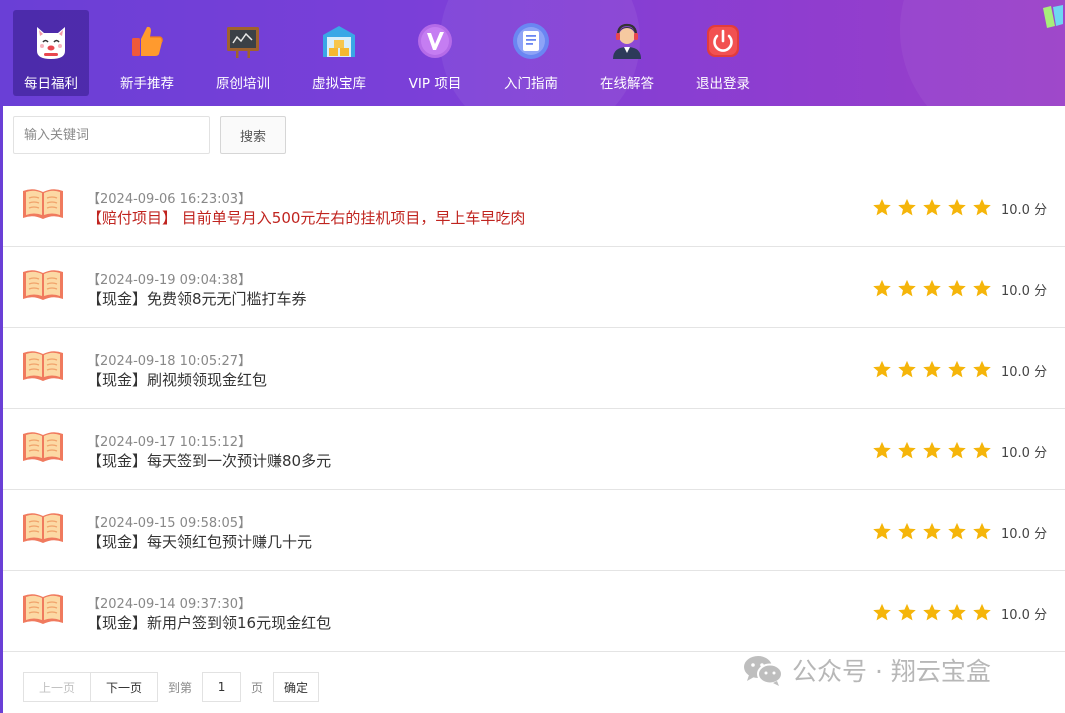 Image resolution: width=1065 pixels, height=713 pixels. Describe the element at coordinates (531, 84) in the screenshot. I see `nav-label: 入门指南` at that location.